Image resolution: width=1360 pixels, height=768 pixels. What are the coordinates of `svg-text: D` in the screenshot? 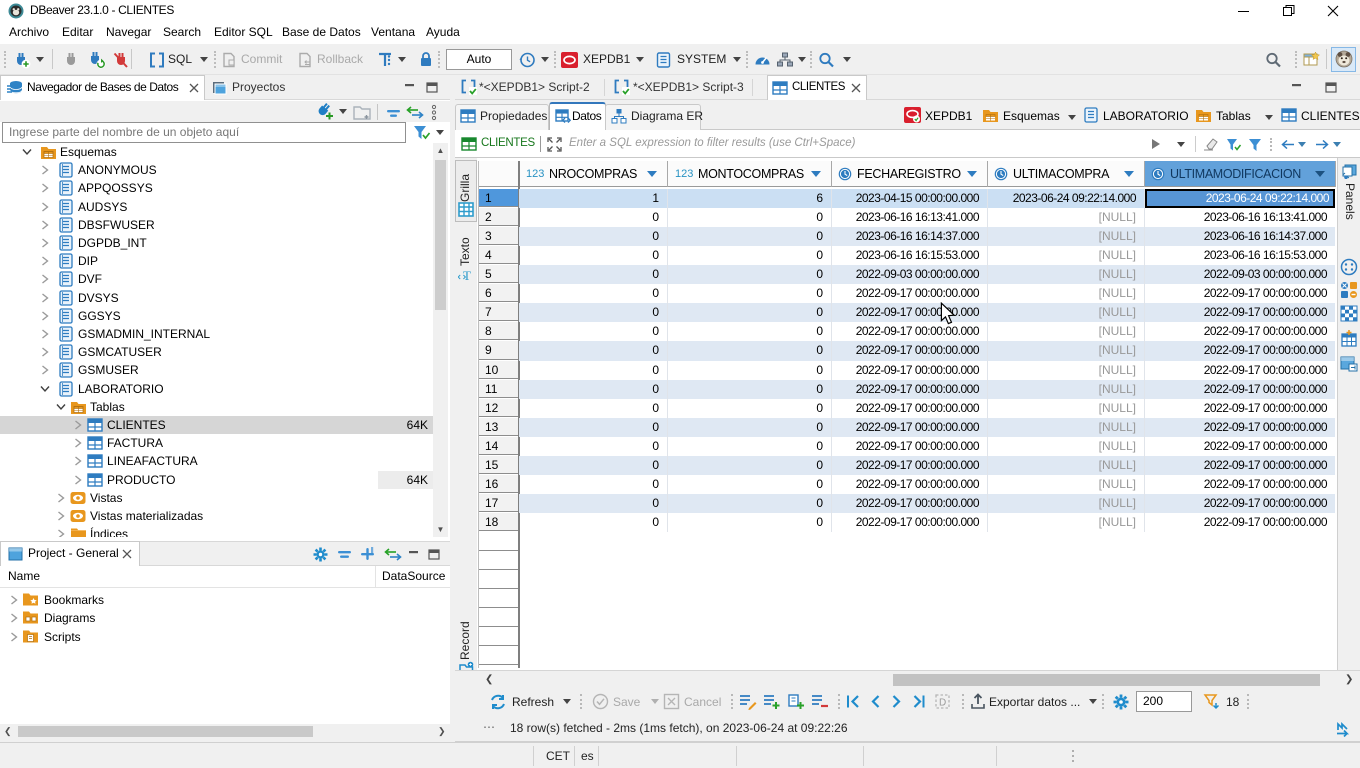 It's located at (942, 703).